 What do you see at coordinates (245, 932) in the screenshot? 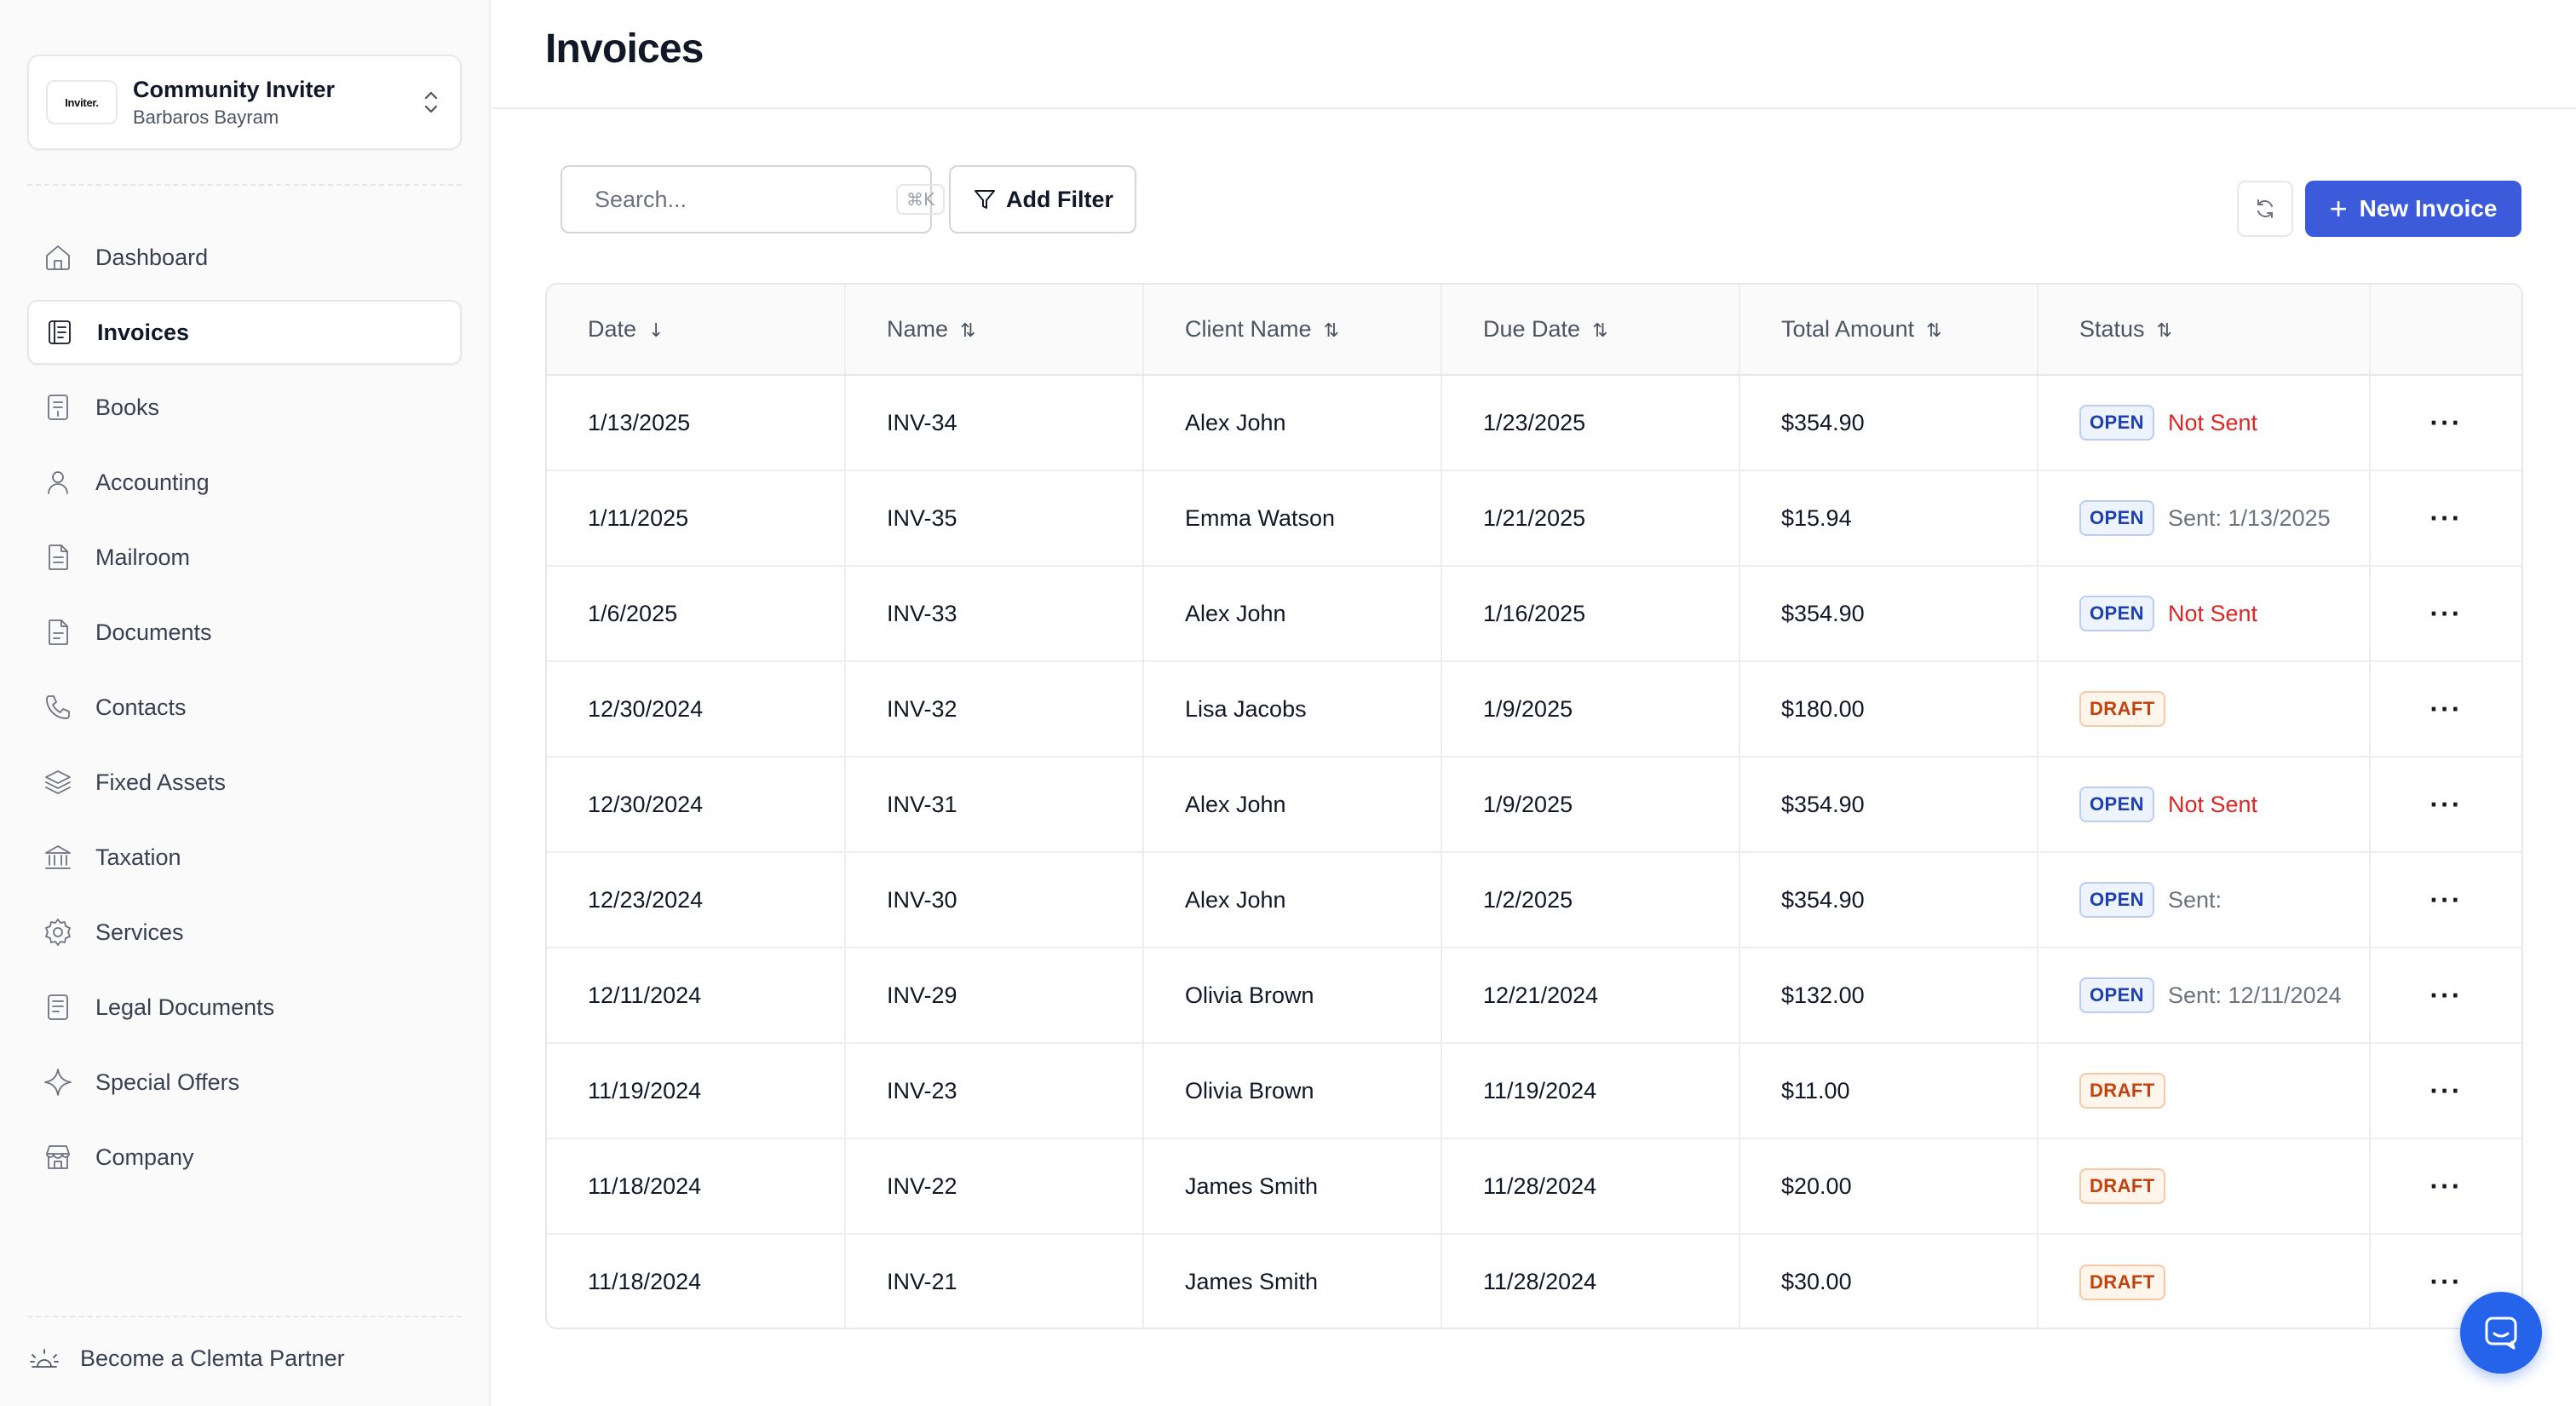
I see `sidebar-item-services: Services` at bounding box center [245, 932].